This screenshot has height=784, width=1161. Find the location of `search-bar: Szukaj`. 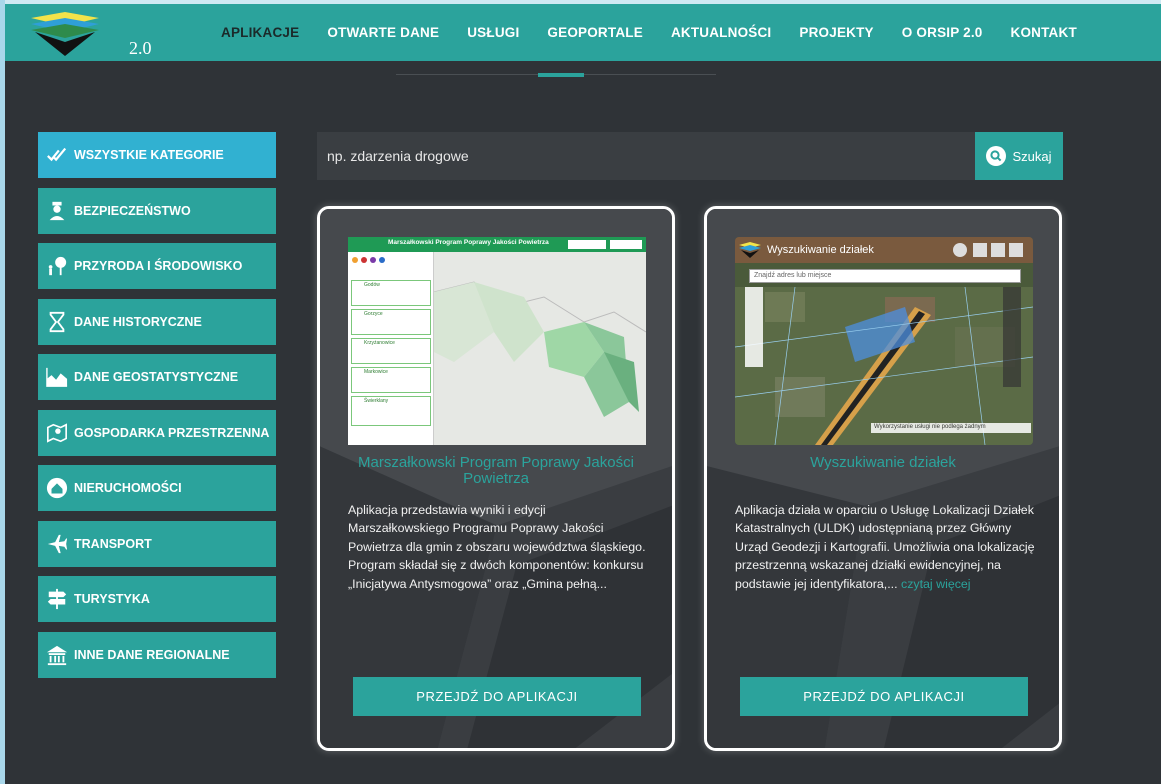

search-bar: Szukaj is located at coordinates (690, 156).